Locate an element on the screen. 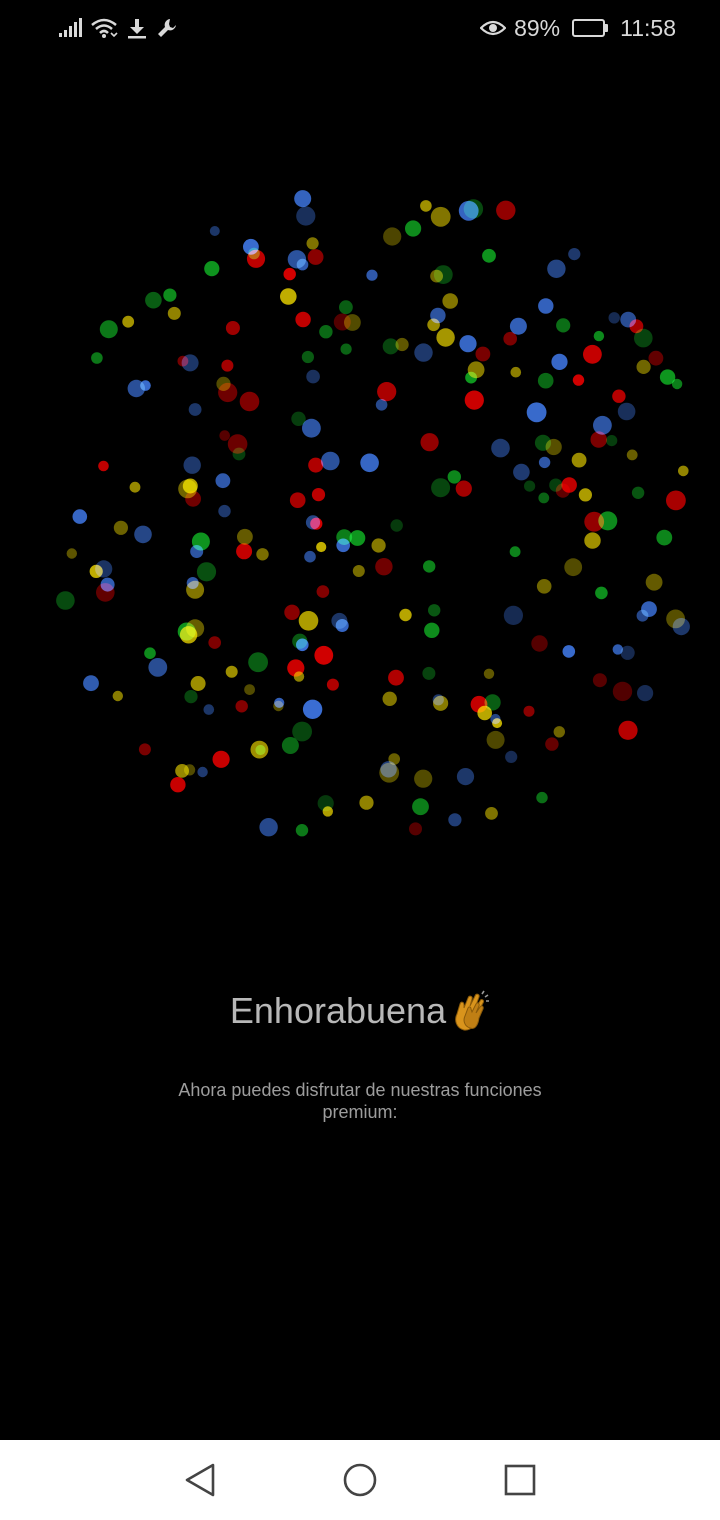  download-icon is located at coordinates (137, 28).